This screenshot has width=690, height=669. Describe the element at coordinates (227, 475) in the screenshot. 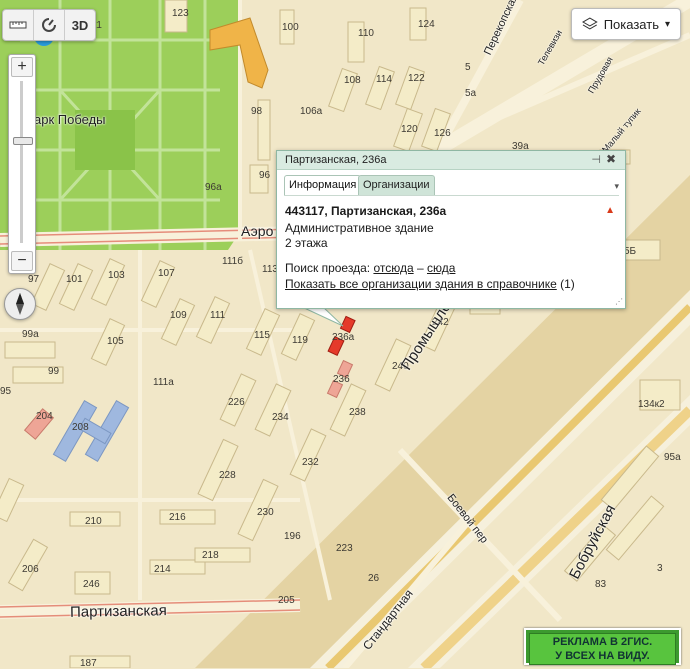

I see `house-label: 228` at that location.